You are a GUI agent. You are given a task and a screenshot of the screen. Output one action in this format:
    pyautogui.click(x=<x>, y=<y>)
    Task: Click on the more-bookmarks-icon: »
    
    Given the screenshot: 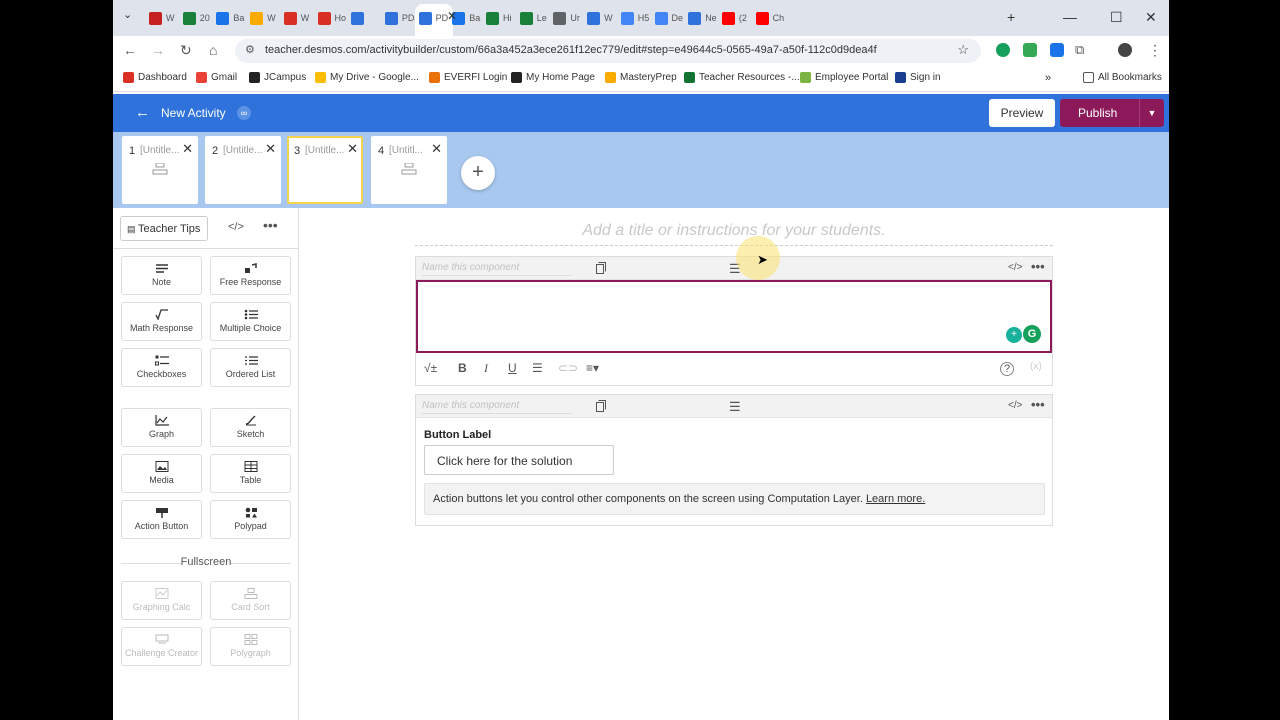 What is the action you would take?
    pyautogui.click(x=1048, y=78)
    